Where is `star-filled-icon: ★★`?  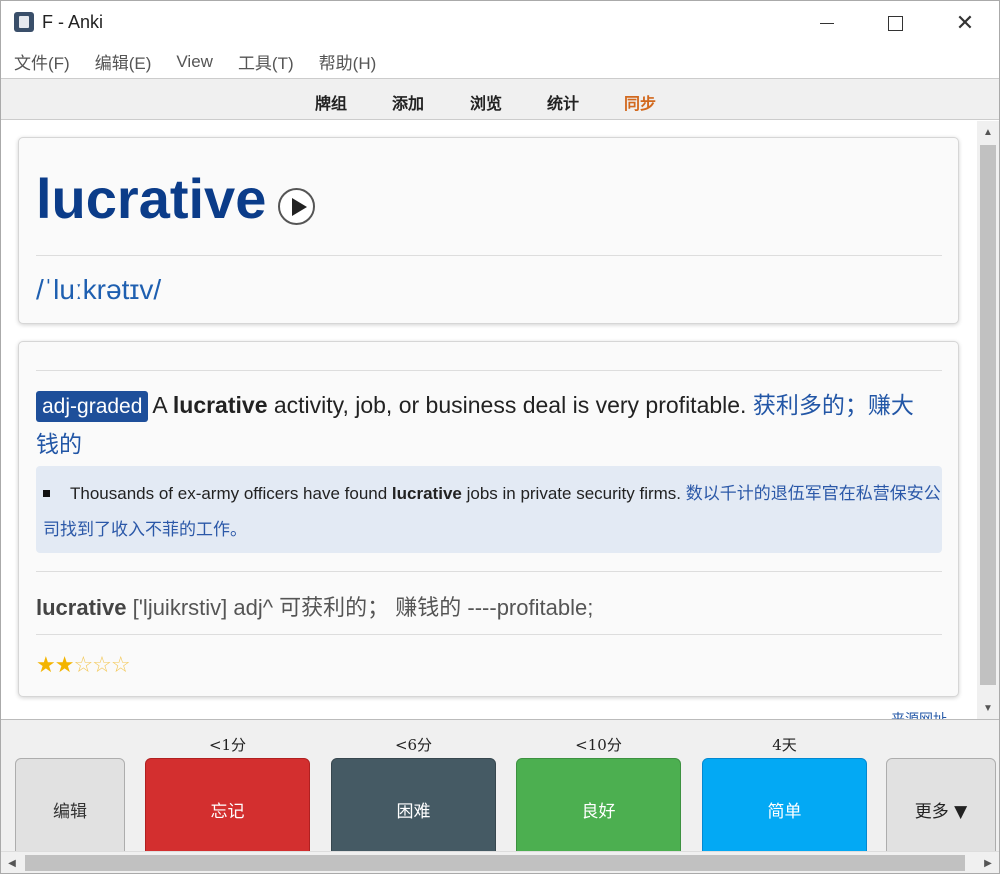
star-filled-icon: ★★ is located at coordinates (55, 664).